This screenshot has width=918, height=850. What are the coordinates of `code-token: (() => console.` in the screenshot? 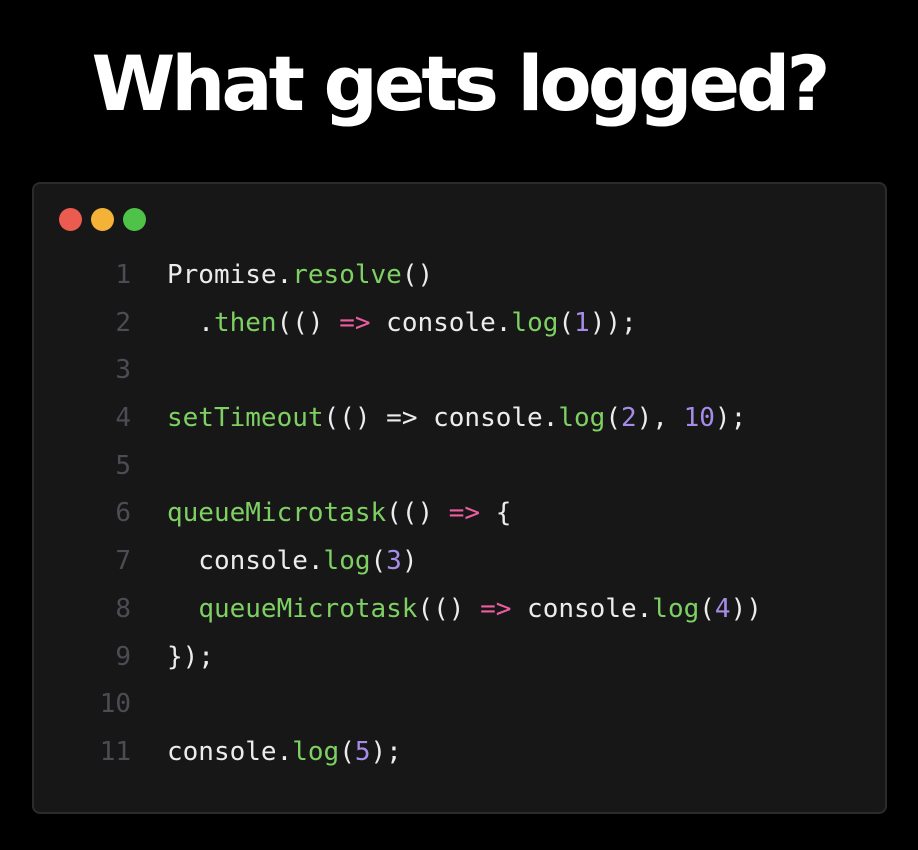 It's located at (441, 418).